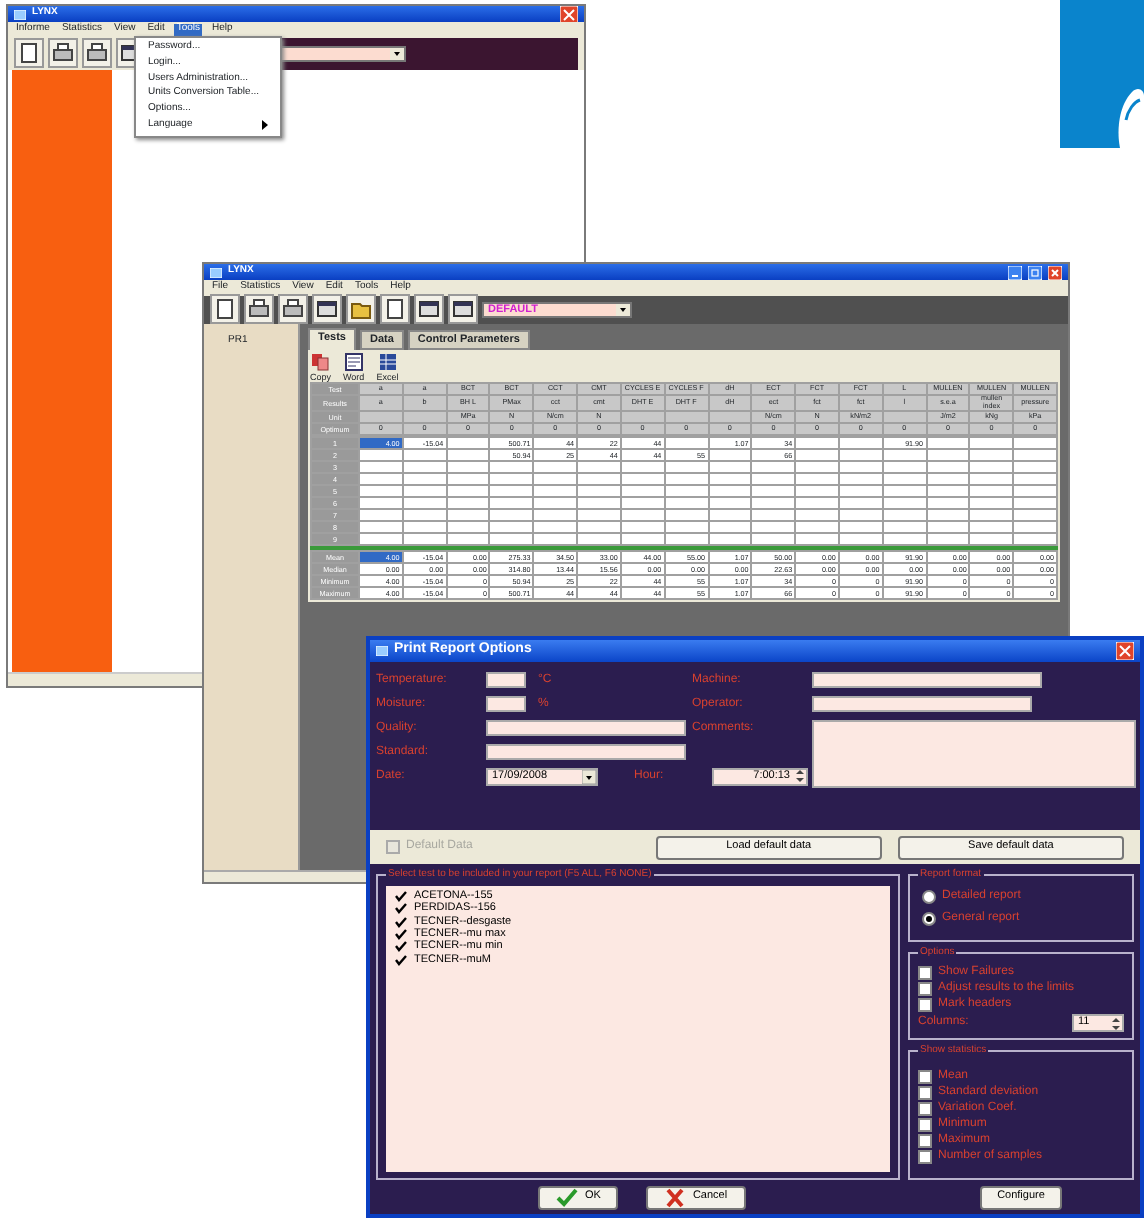 The width and height of the screenshot is (1144, 1218). What do you see at coordinates (567, 1197) in the screenshot?
I see `check-icon` at bounding box center [567, 1197].